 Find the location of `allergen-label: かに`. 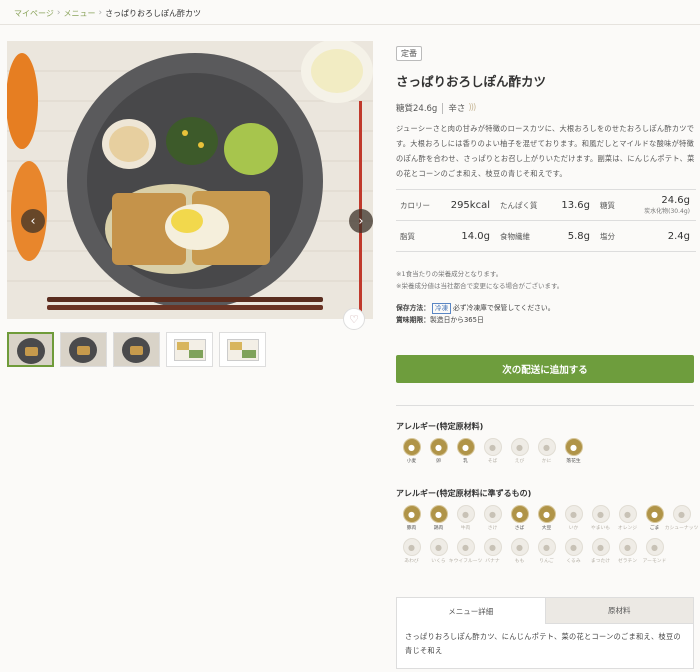

allergen-label: かに is located at coordinates (546, 461).